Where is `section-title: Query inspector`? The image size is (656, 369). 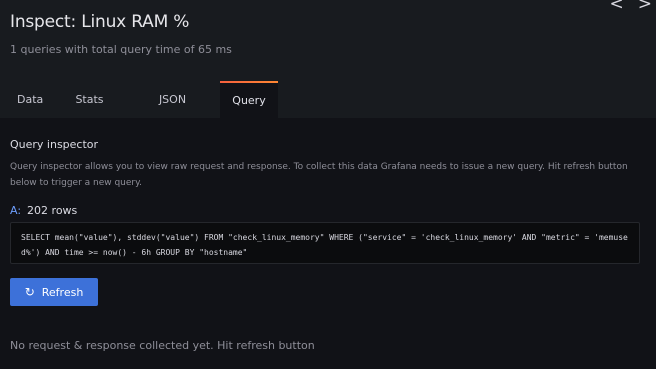
section-title: Query inspector is located at coordinates (54, 144).